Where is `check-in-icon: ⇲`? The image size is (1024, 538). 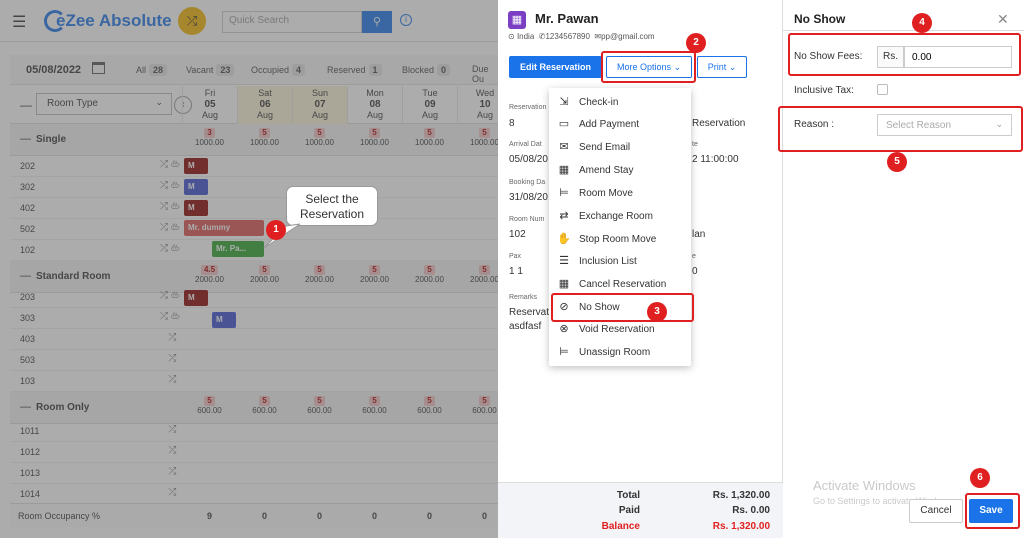
check-in-icon: ⇲ is located at coordinates (564, 102).